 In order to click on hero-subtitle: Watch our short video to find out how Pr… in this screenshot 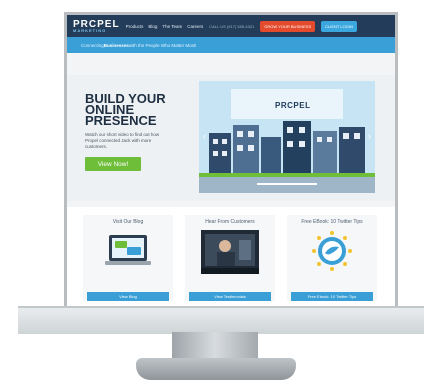, I will do `click(122, 140)`.